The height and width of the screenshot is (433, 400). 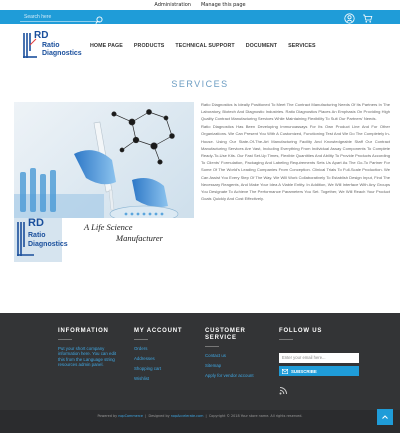 What do you see at coordinates (221, 338) in the screenshot?
I see `footer-customer-service-title-line2: SERVICE` at bounding box center [221, 338].